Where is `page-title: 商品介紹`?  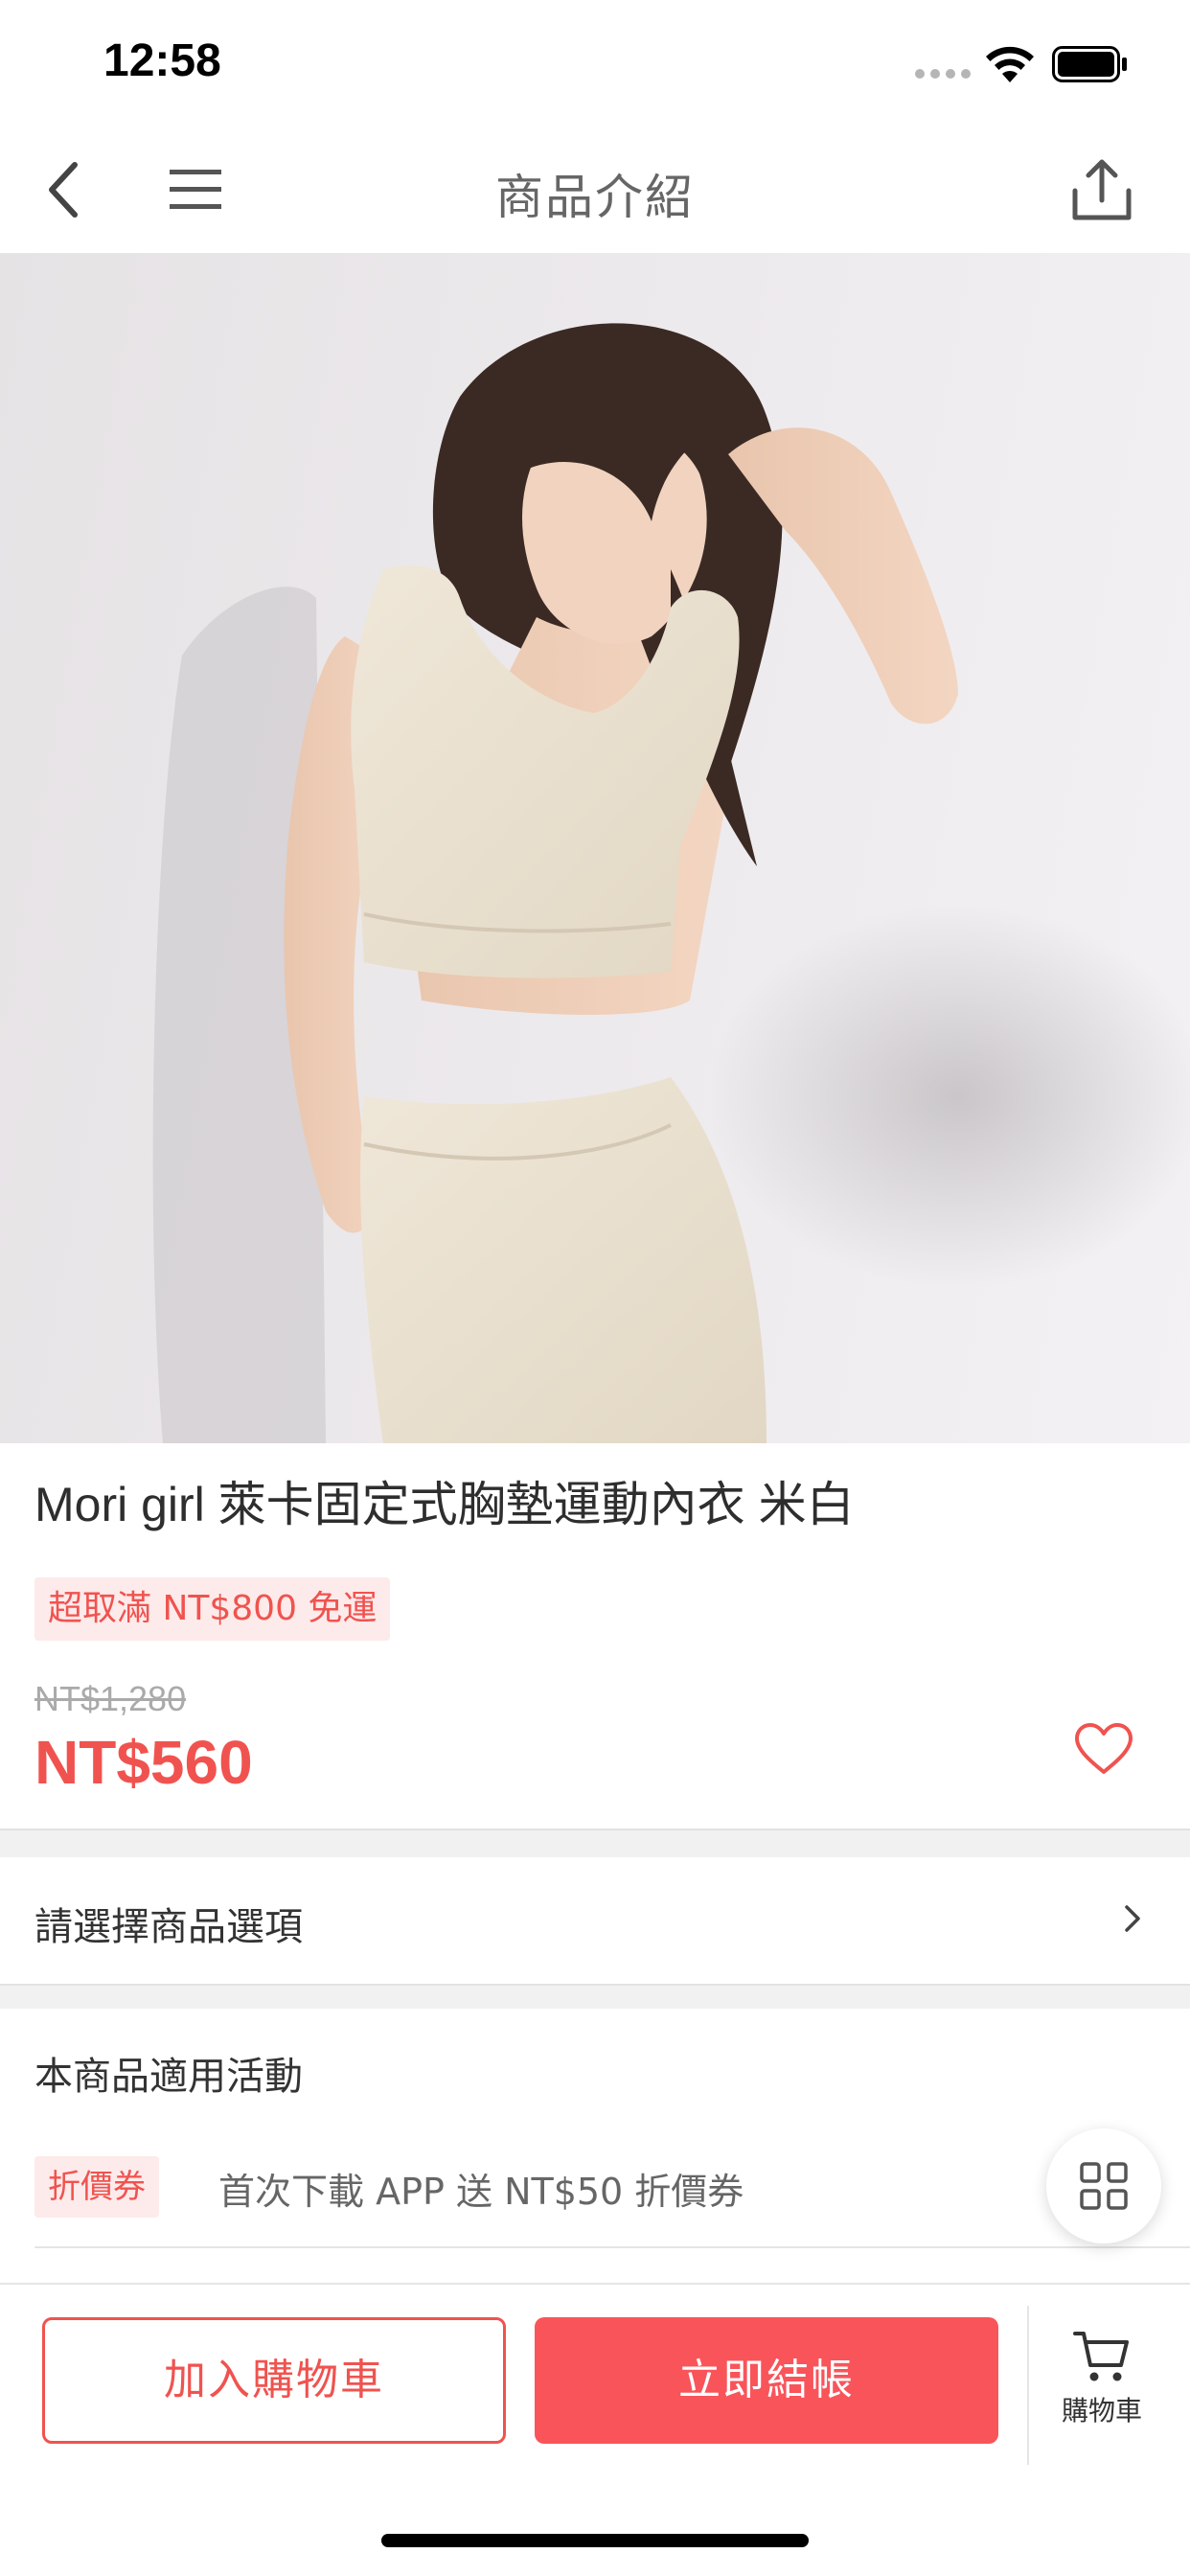
page-title: 商品介紹 is located at coordinates (595, 197).